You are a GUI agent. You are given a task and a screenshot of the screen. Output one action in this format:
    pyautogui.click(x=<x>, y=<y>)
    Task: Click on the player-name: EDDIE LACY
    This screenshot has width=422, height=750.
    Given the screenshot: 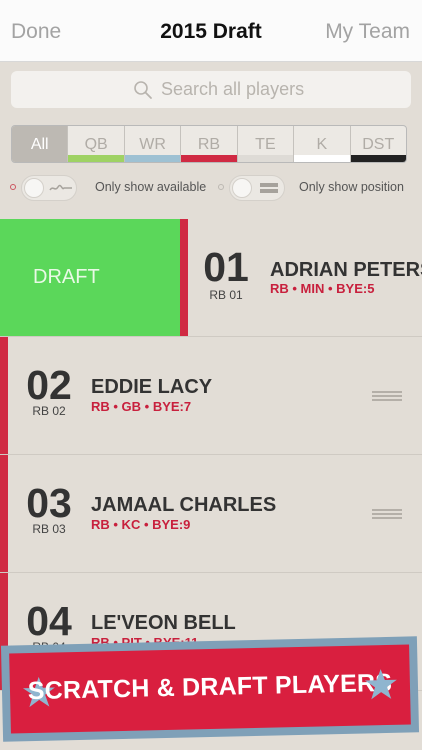 What is the action you would take?
    pyautogui.click(x=152, y=387)
    